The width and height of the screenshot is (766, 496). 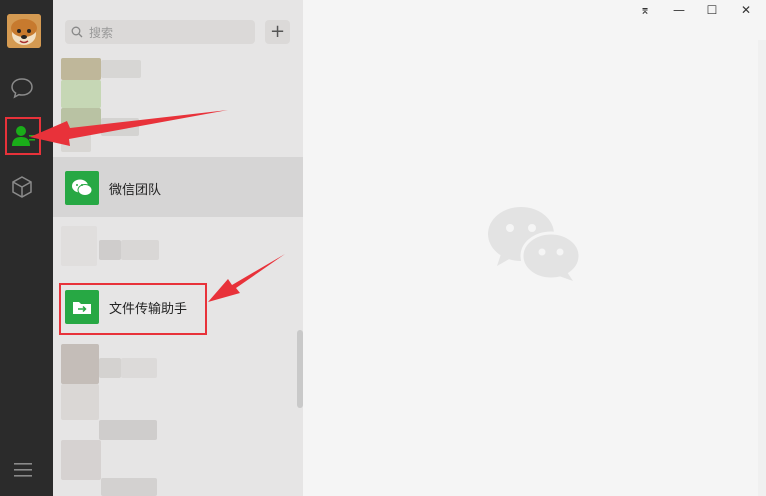 I want to click on contact-wechat-team: 微信团队, so click(x=178, y=187).